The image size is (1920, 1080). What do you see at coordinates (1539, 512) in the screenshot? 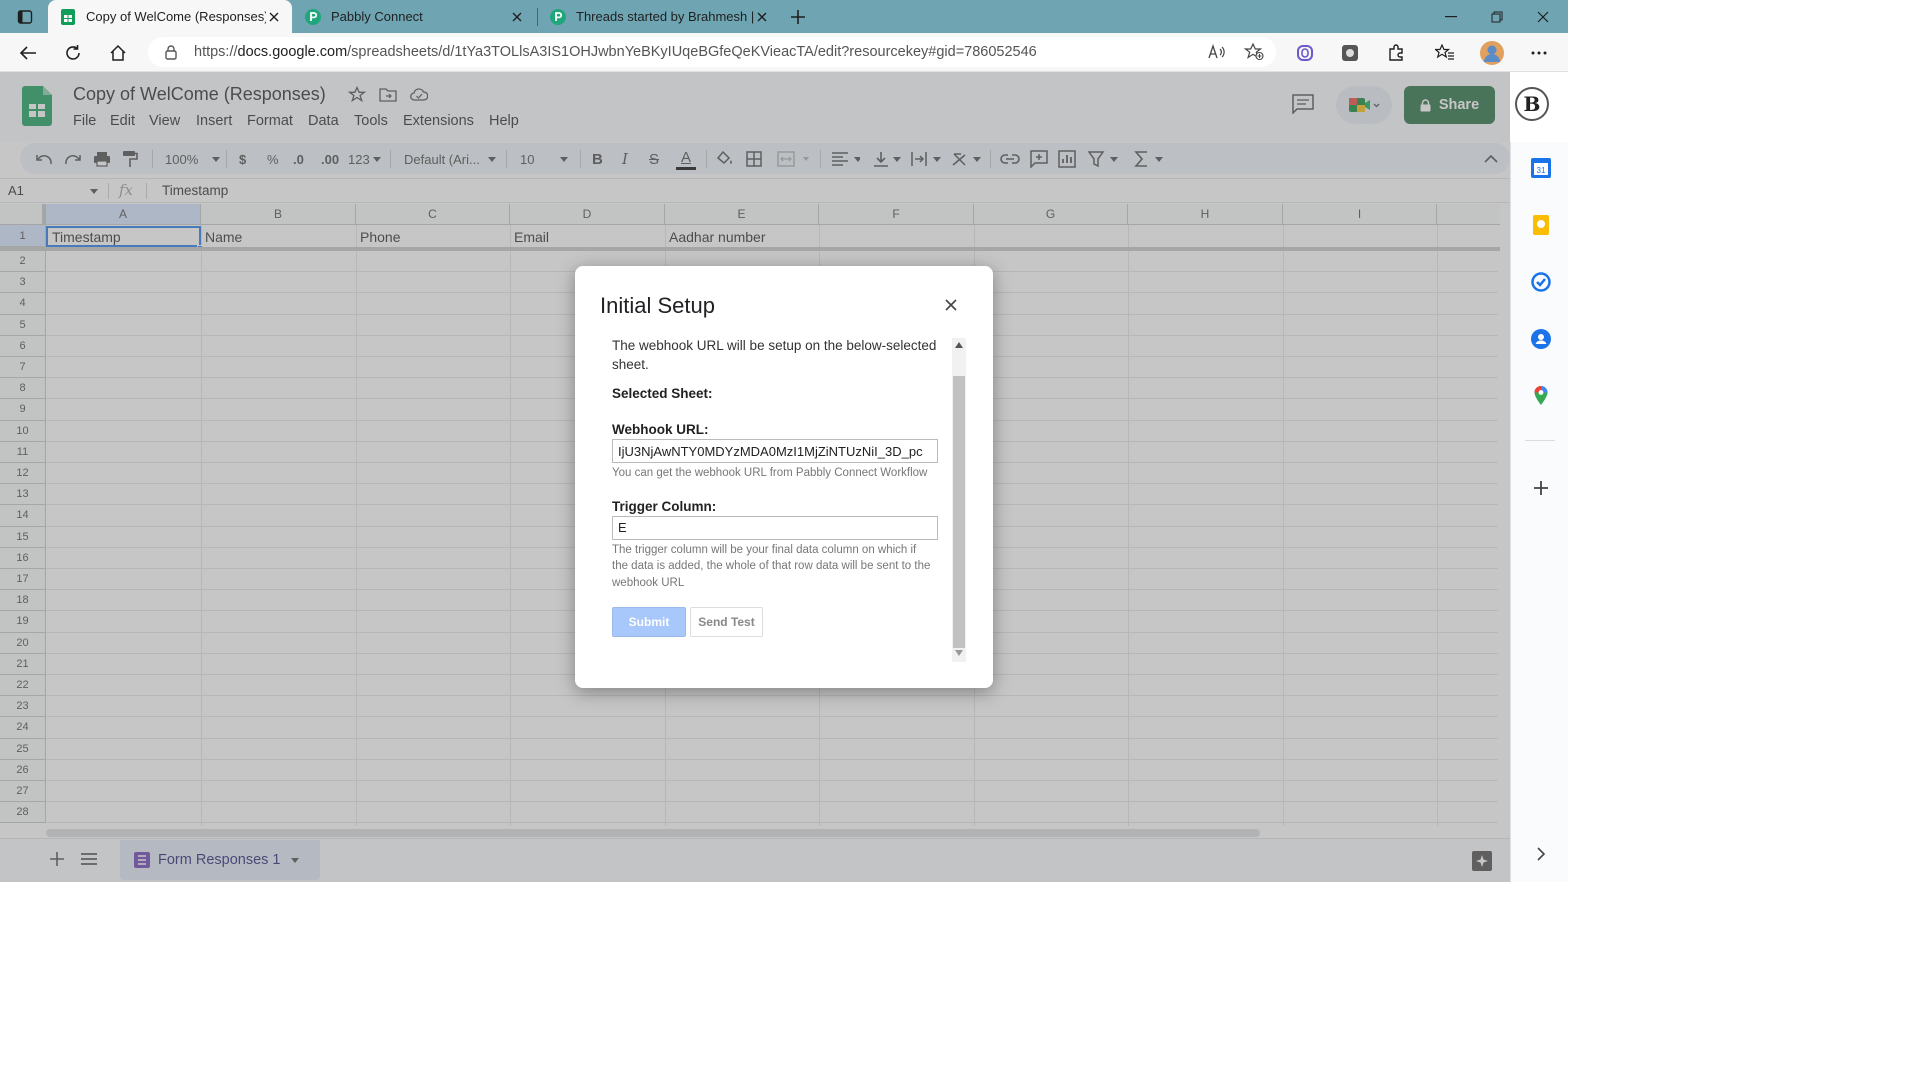
I see `side-panel: 31` at bounding box center [1539, 512].